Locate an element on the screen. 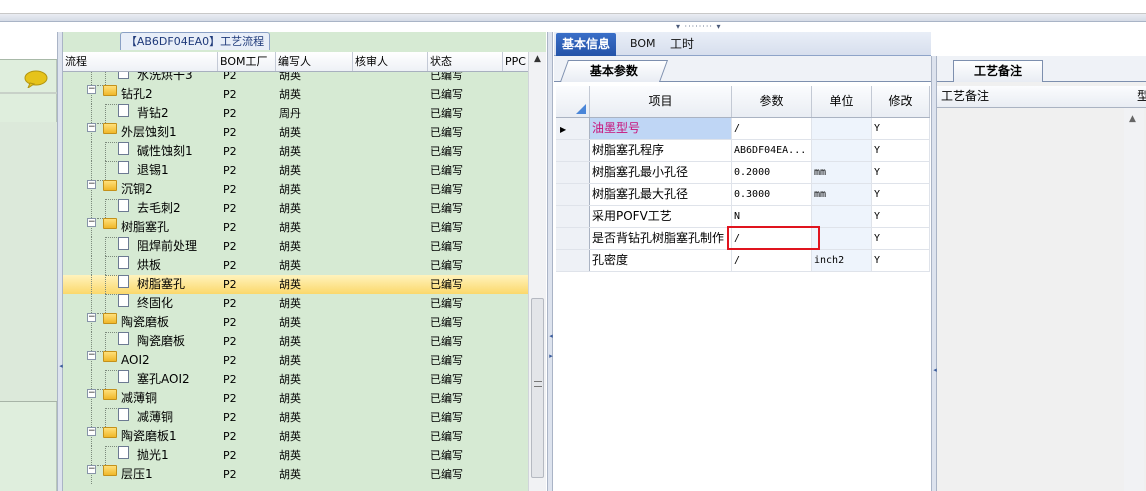  middle-splitter: ◂ ▸ is located at coordinates (550, 261).